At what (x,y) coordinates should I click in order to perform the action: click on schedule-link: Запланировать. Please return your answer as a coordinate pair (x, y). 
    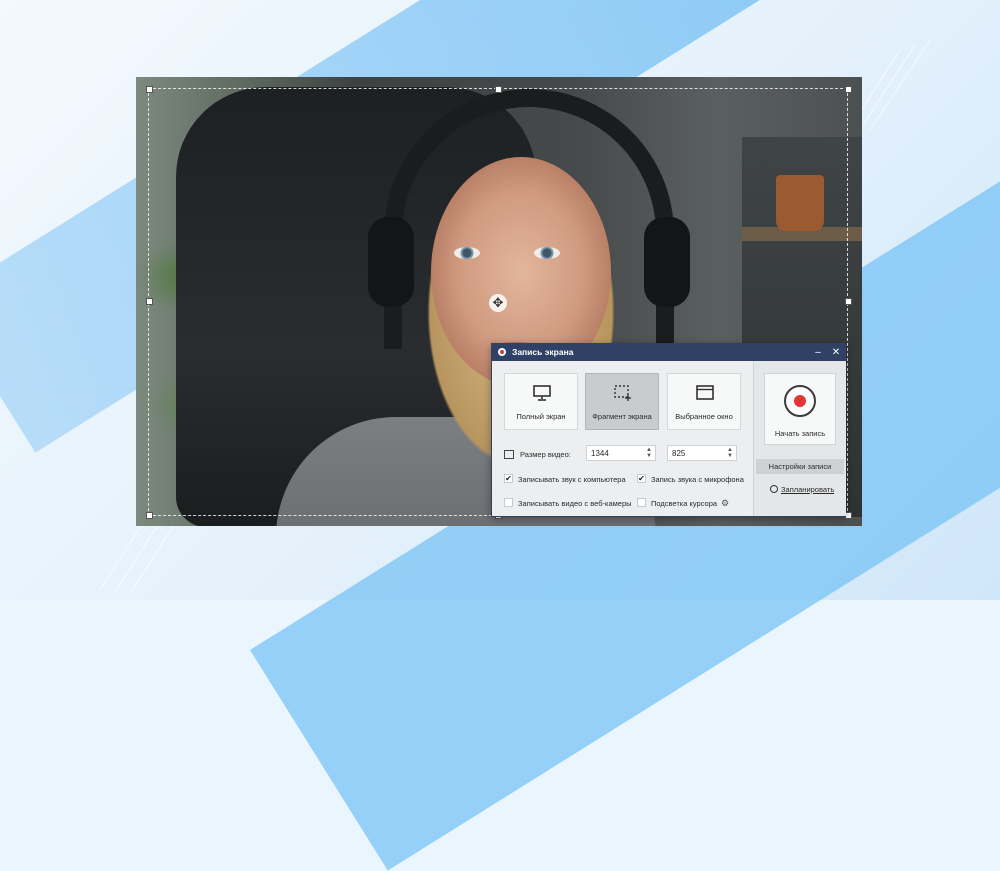
    Looking at the image, I should click on (802, 489).